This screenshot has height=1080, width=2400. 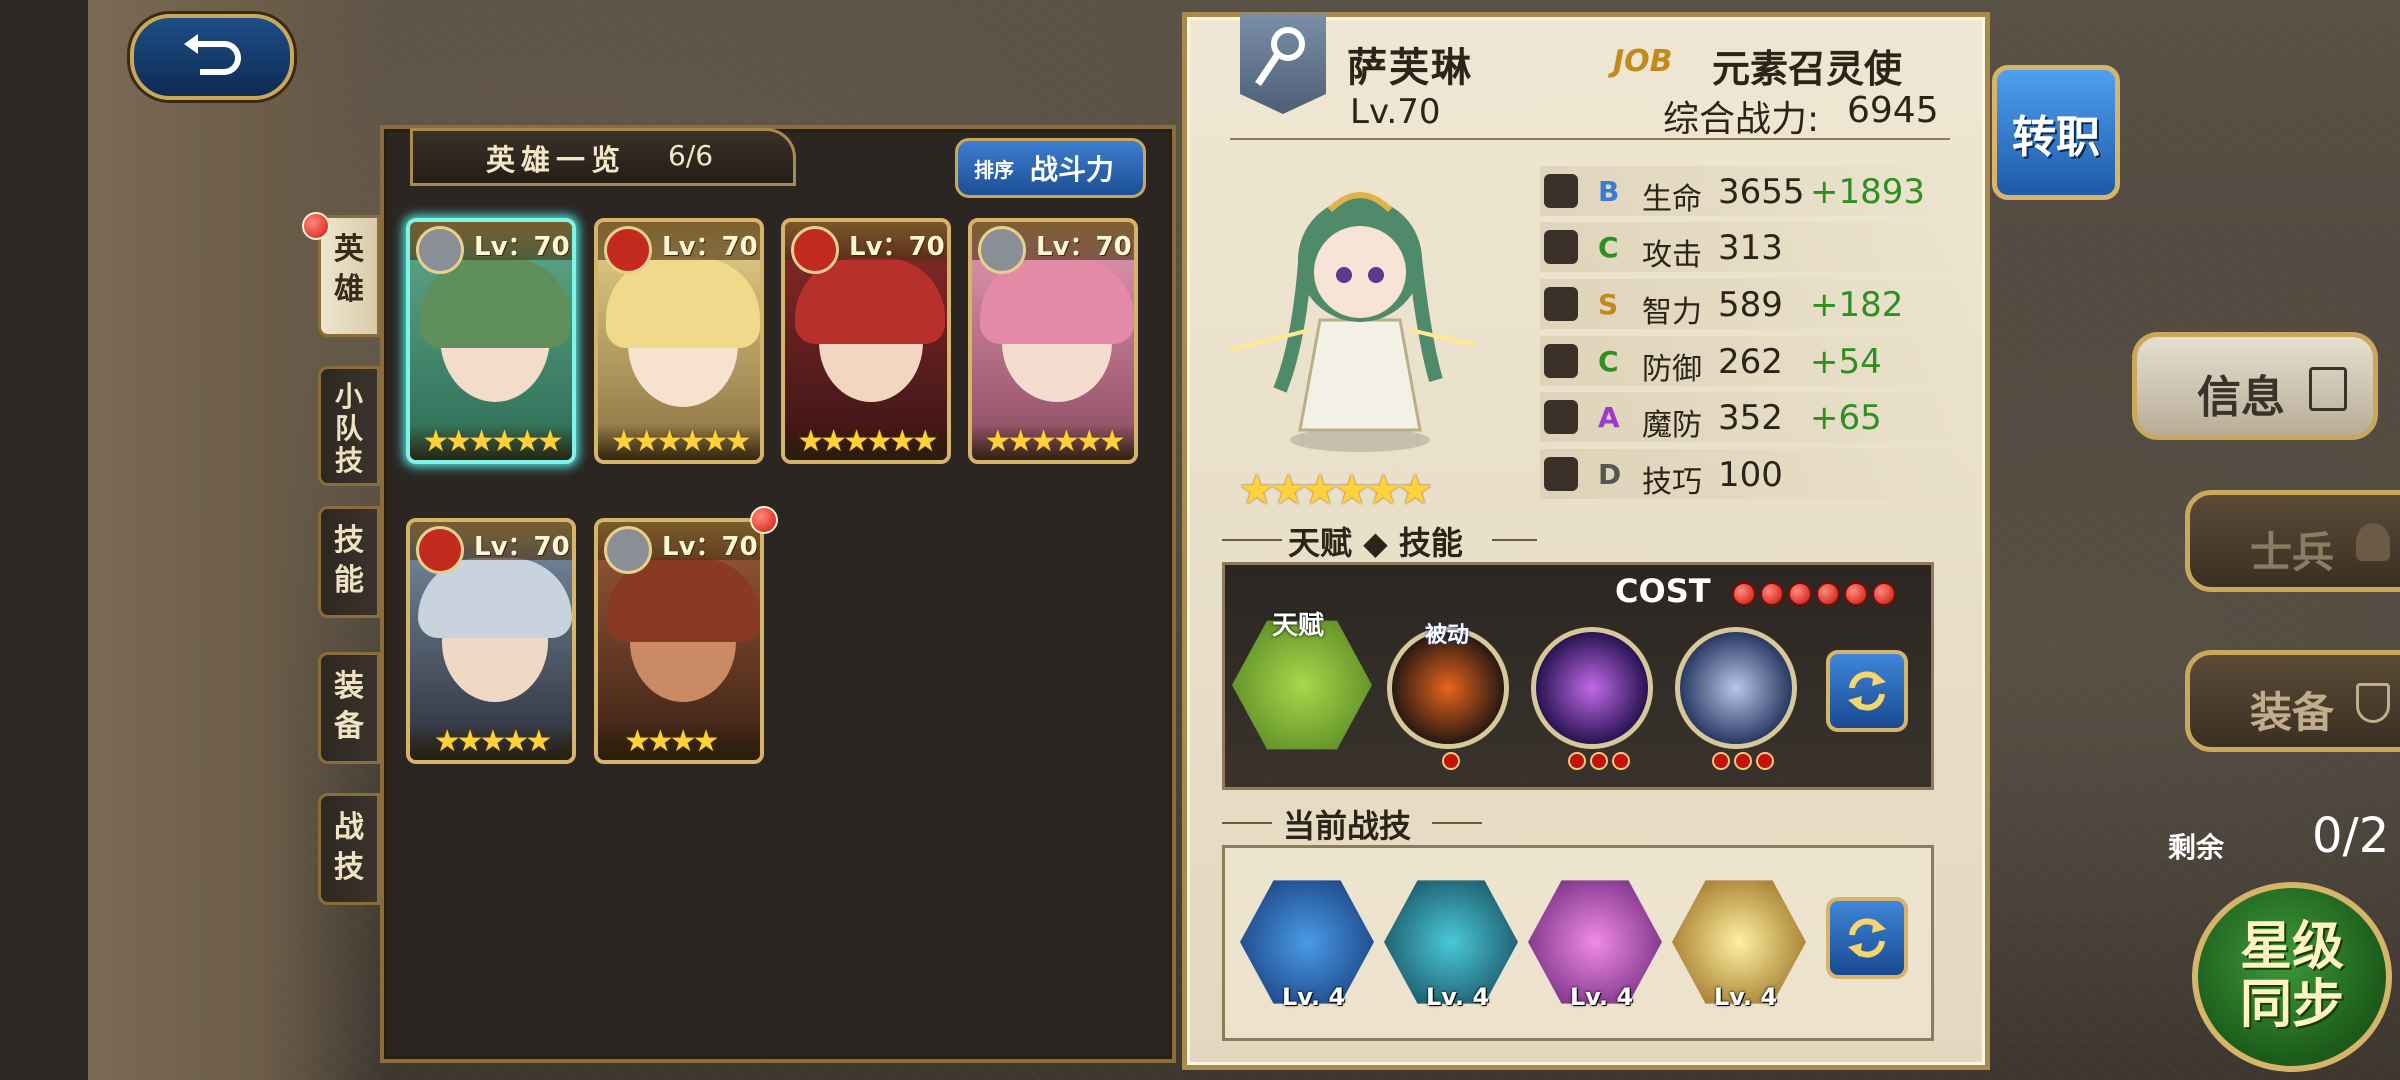 I want to click on stat-row-hp: B 生命 3655 +1893, so click(x=1755, y=191).